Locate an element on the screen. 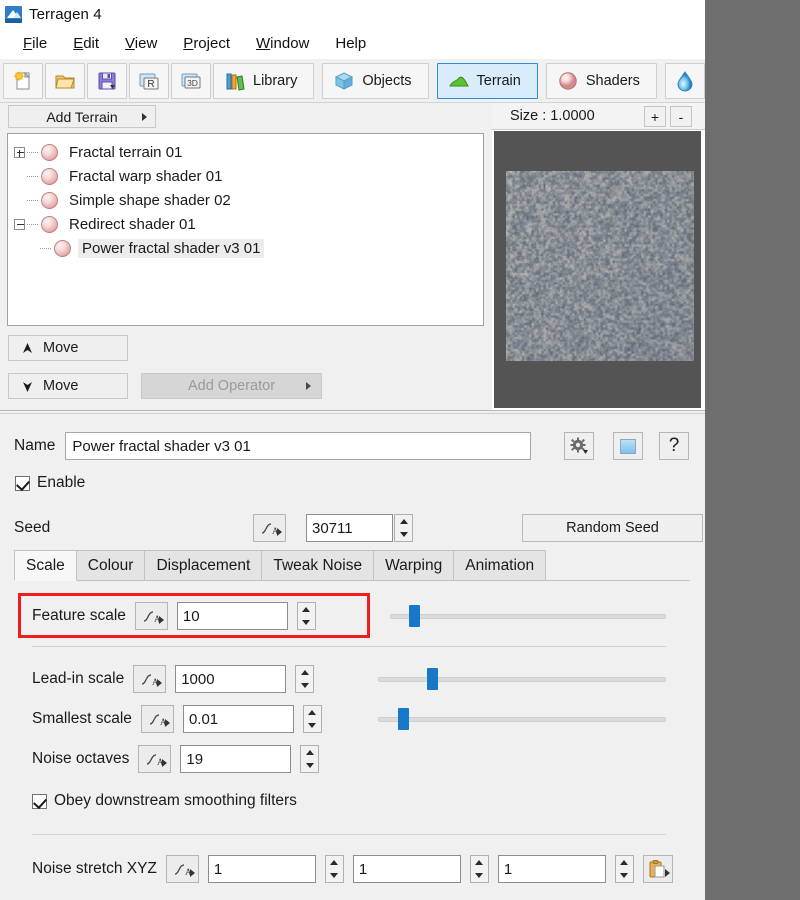 The height and width of the screenshot is (900, 800). new-project-button is located at coordinates (23, 80).